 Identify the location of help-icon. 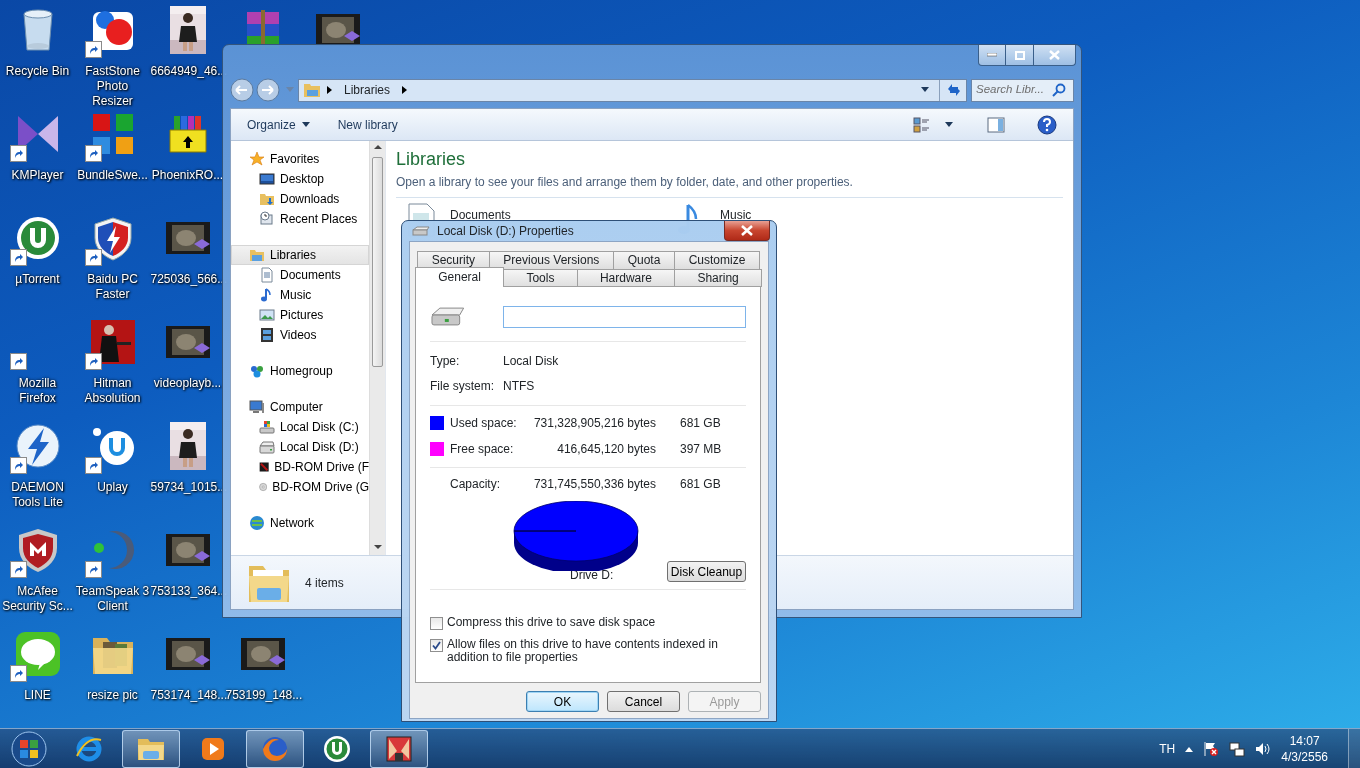
(1047, 124).